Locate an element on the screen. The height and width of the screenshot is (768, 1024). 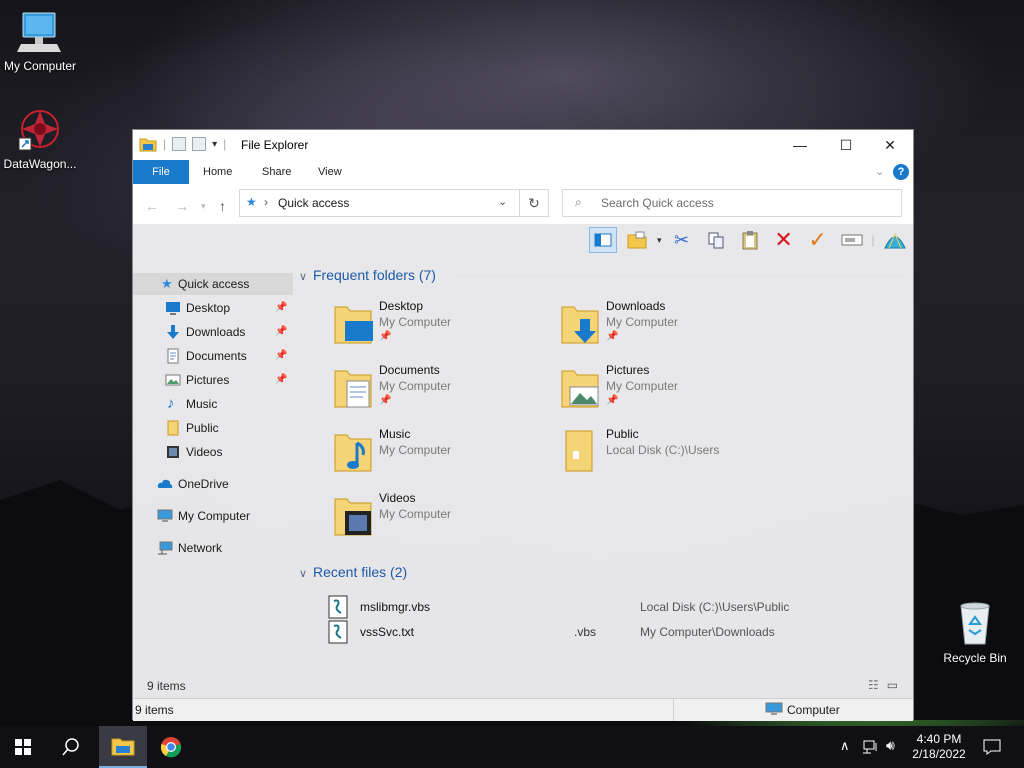
folder-tile: Desktop My Computer 📌 is located at coordinates (443, 329).